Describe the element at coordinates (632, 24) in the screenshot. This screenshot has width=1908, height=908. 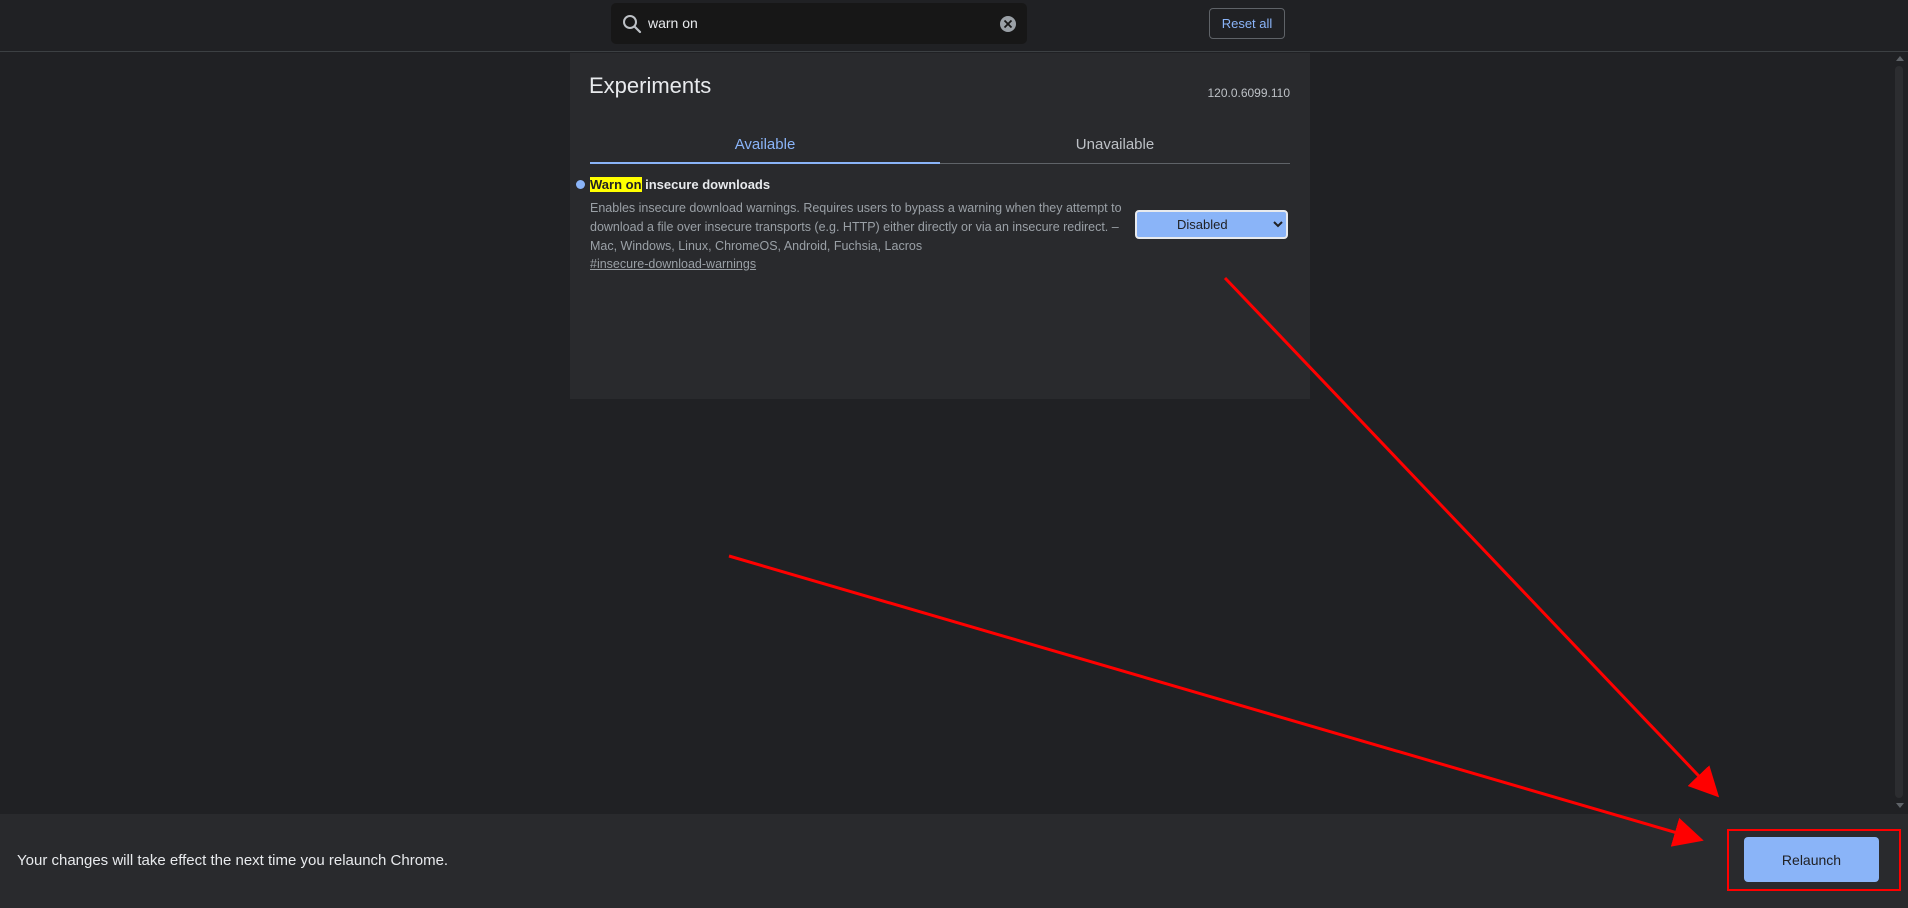
I see `search-icon` at that location.